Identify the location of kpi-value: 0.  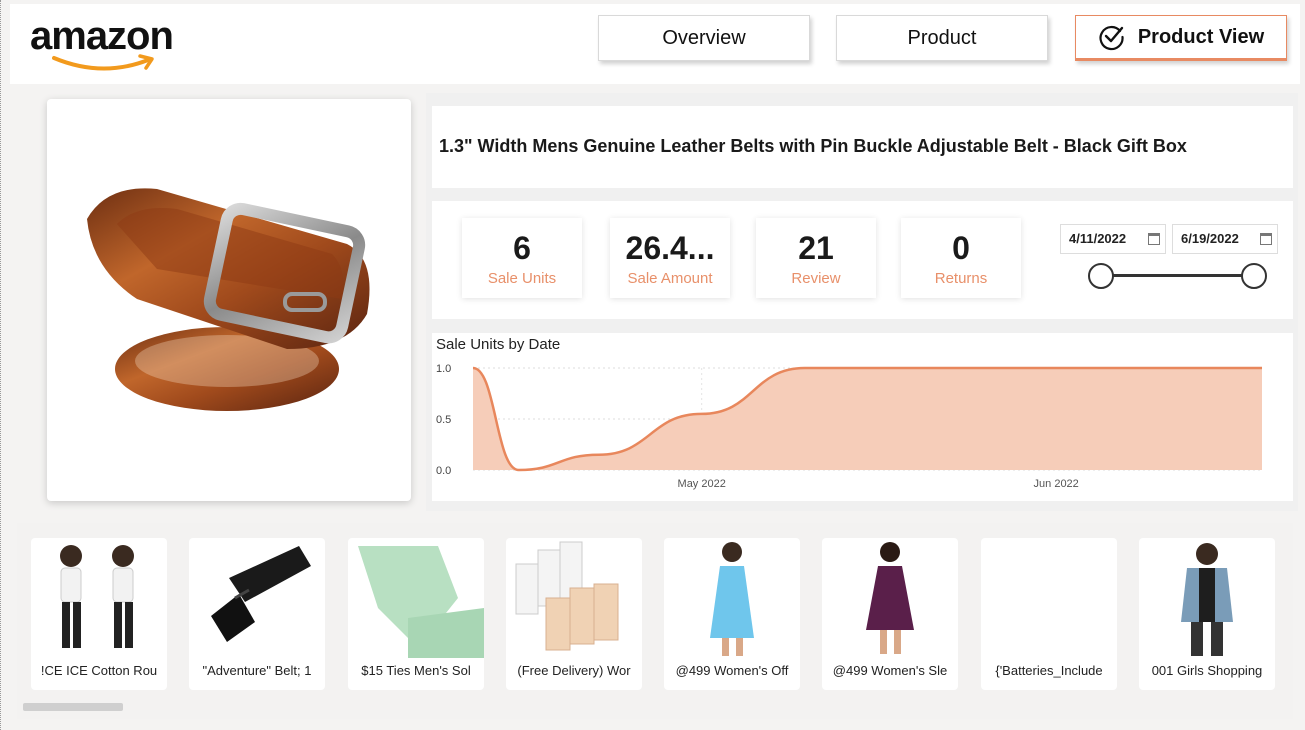
(961, 248).